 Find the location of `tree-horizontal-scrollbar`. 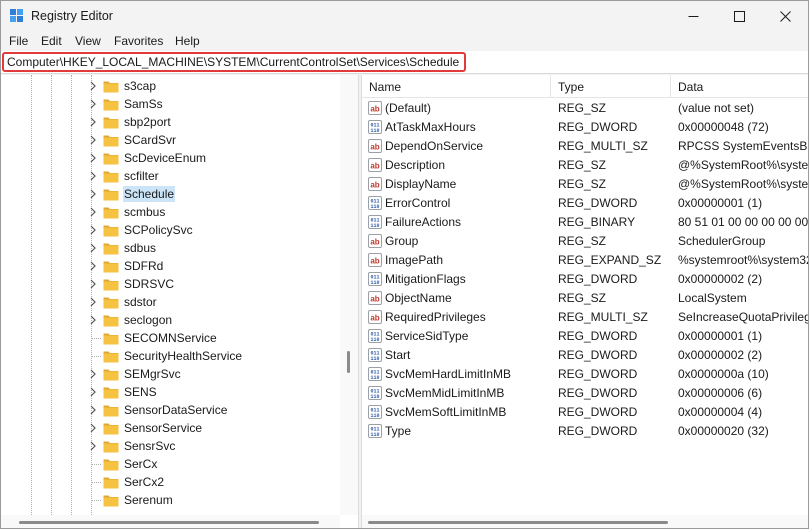

tree-horizontal-scrollbar is located at coordinates (170, 521).